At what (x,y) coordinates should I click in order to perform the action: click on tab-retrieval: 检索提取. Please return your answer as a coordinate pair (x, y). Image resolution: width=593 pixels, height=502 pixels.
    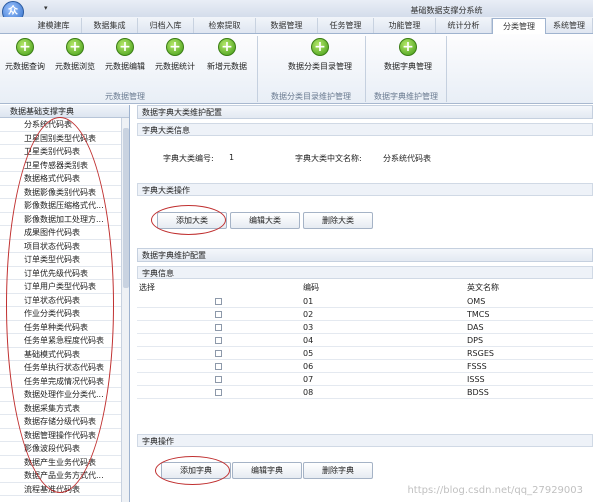
    Looking at the image, I should click on (225, 25).